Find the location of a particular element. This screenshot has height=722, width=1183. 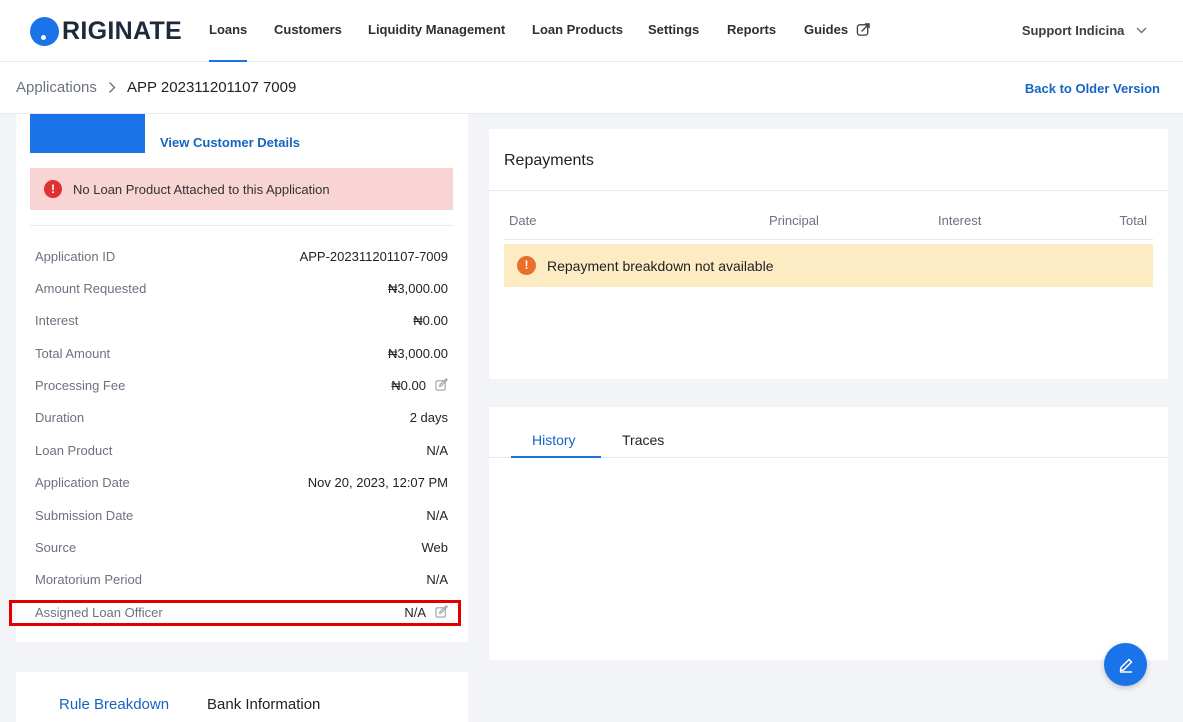

detail-row-total-amount: Total Amount ₦3,000.00 is located at coordinates (241, 356).